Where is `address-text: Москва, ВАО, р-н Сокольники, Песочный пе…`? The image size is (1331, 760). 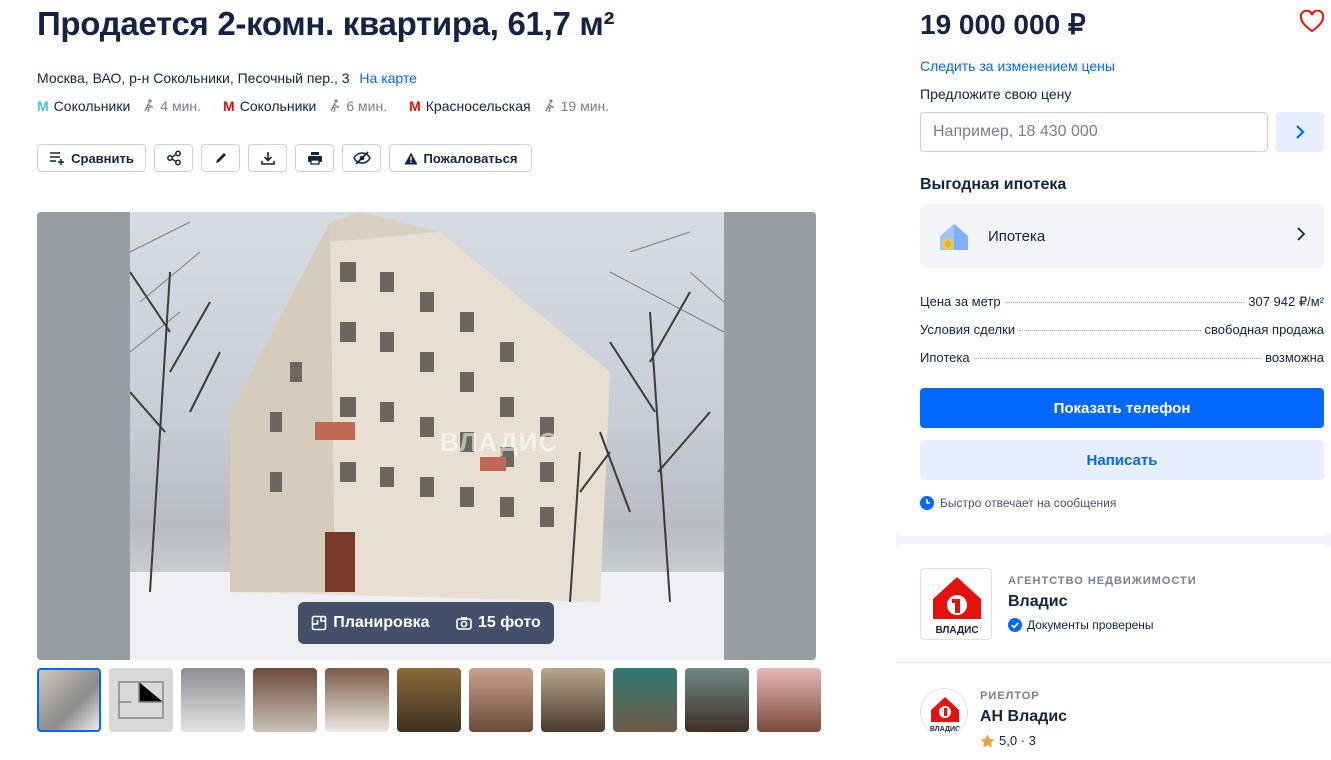
address-text: Москва, ВАО, р-н Сокольники, Песочный пе… is located at coordinates (193, 78).